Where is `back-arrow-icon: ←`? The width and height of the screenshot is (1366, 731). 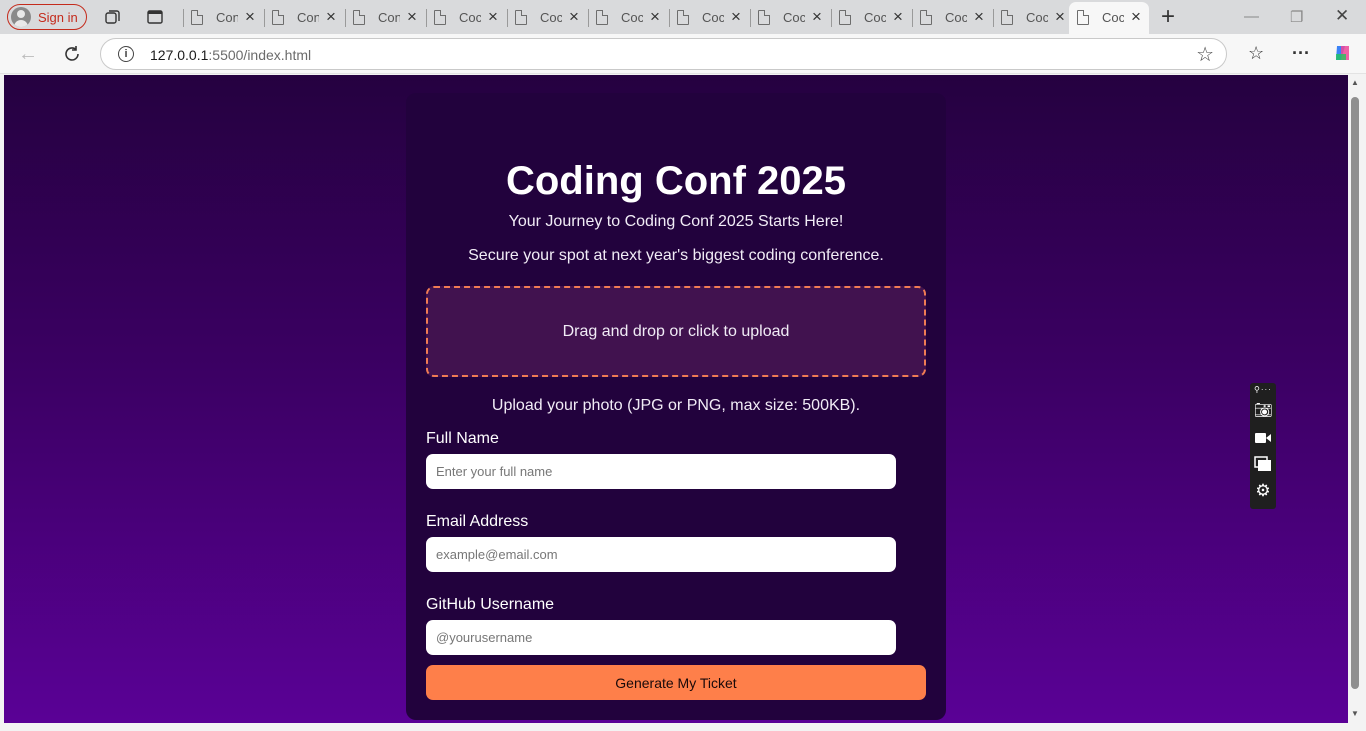
back-arrow-icon: ← is located at coordinates (28, 54).